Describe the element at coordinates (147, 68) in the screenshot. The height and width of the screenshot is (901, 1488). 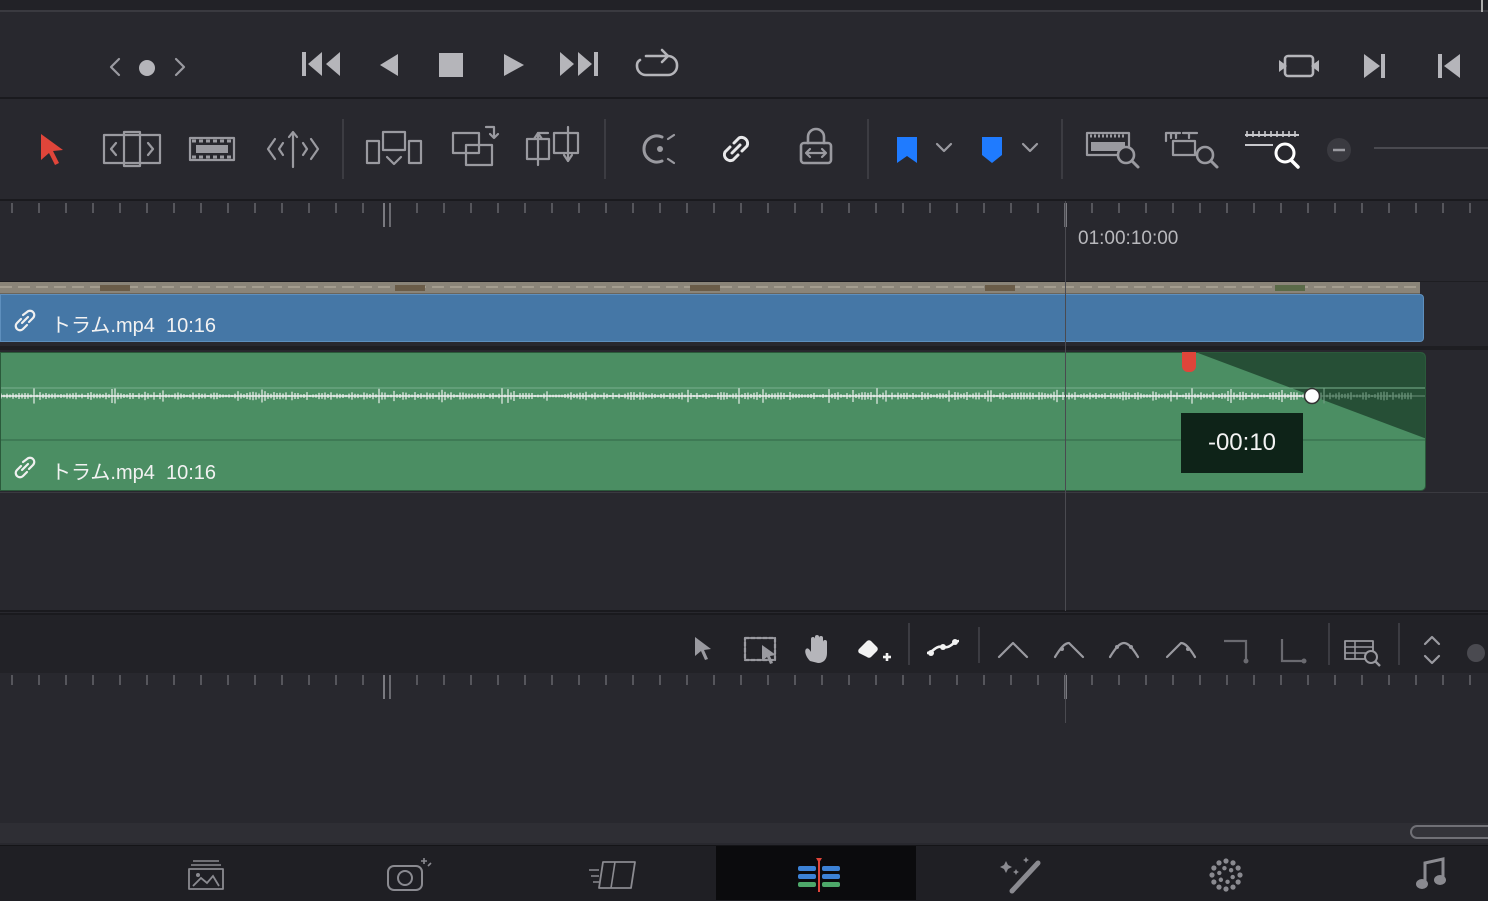
I see `dot-icon` at that location.